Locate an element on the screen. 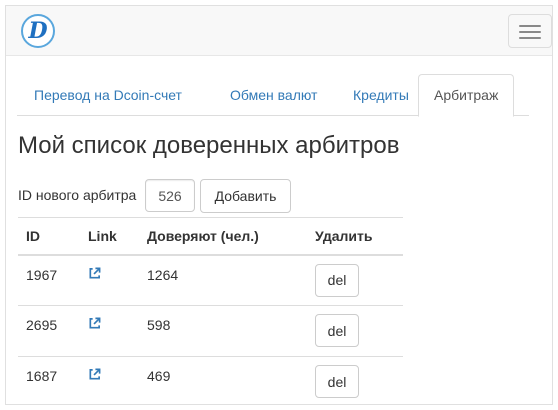 Image resolution: width=558 pixels, height=410 pixels. column-header-trust: Доверяют (чел.) is located at coordinates (223, 236).